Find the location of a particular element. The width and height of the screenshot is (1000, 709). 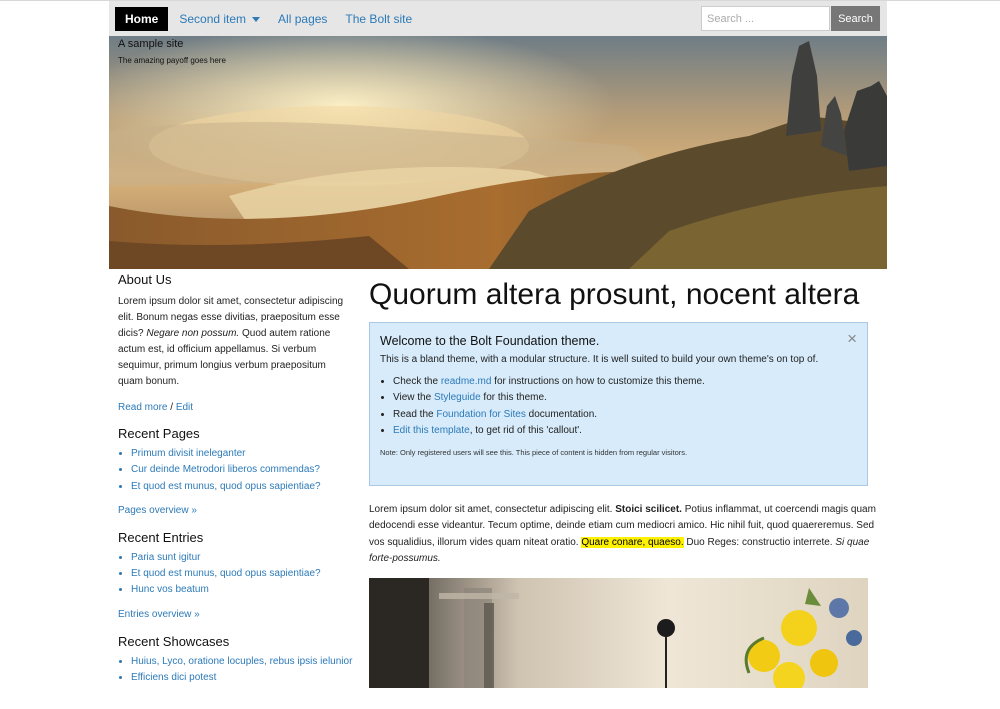

body-text-3: Duo Reges: constructio interrete. is located at coordinates (759, 542).